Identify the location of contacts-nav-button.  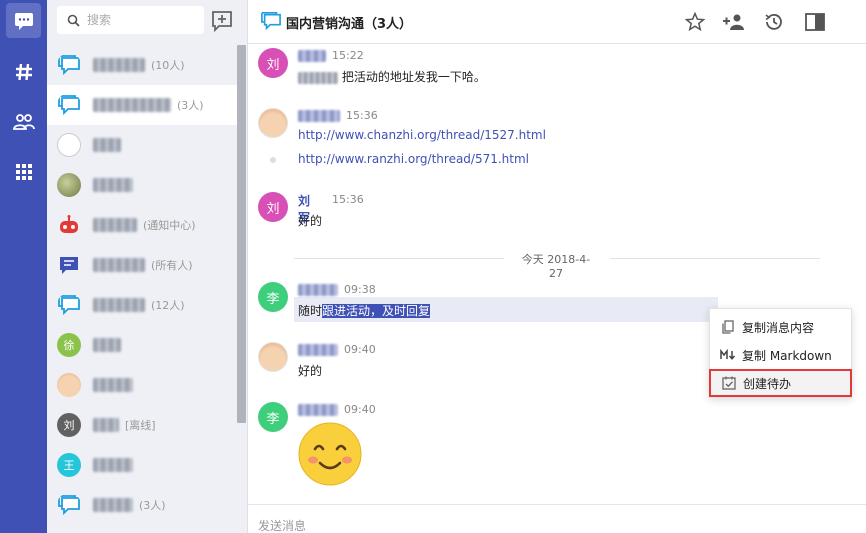
(23, 121).